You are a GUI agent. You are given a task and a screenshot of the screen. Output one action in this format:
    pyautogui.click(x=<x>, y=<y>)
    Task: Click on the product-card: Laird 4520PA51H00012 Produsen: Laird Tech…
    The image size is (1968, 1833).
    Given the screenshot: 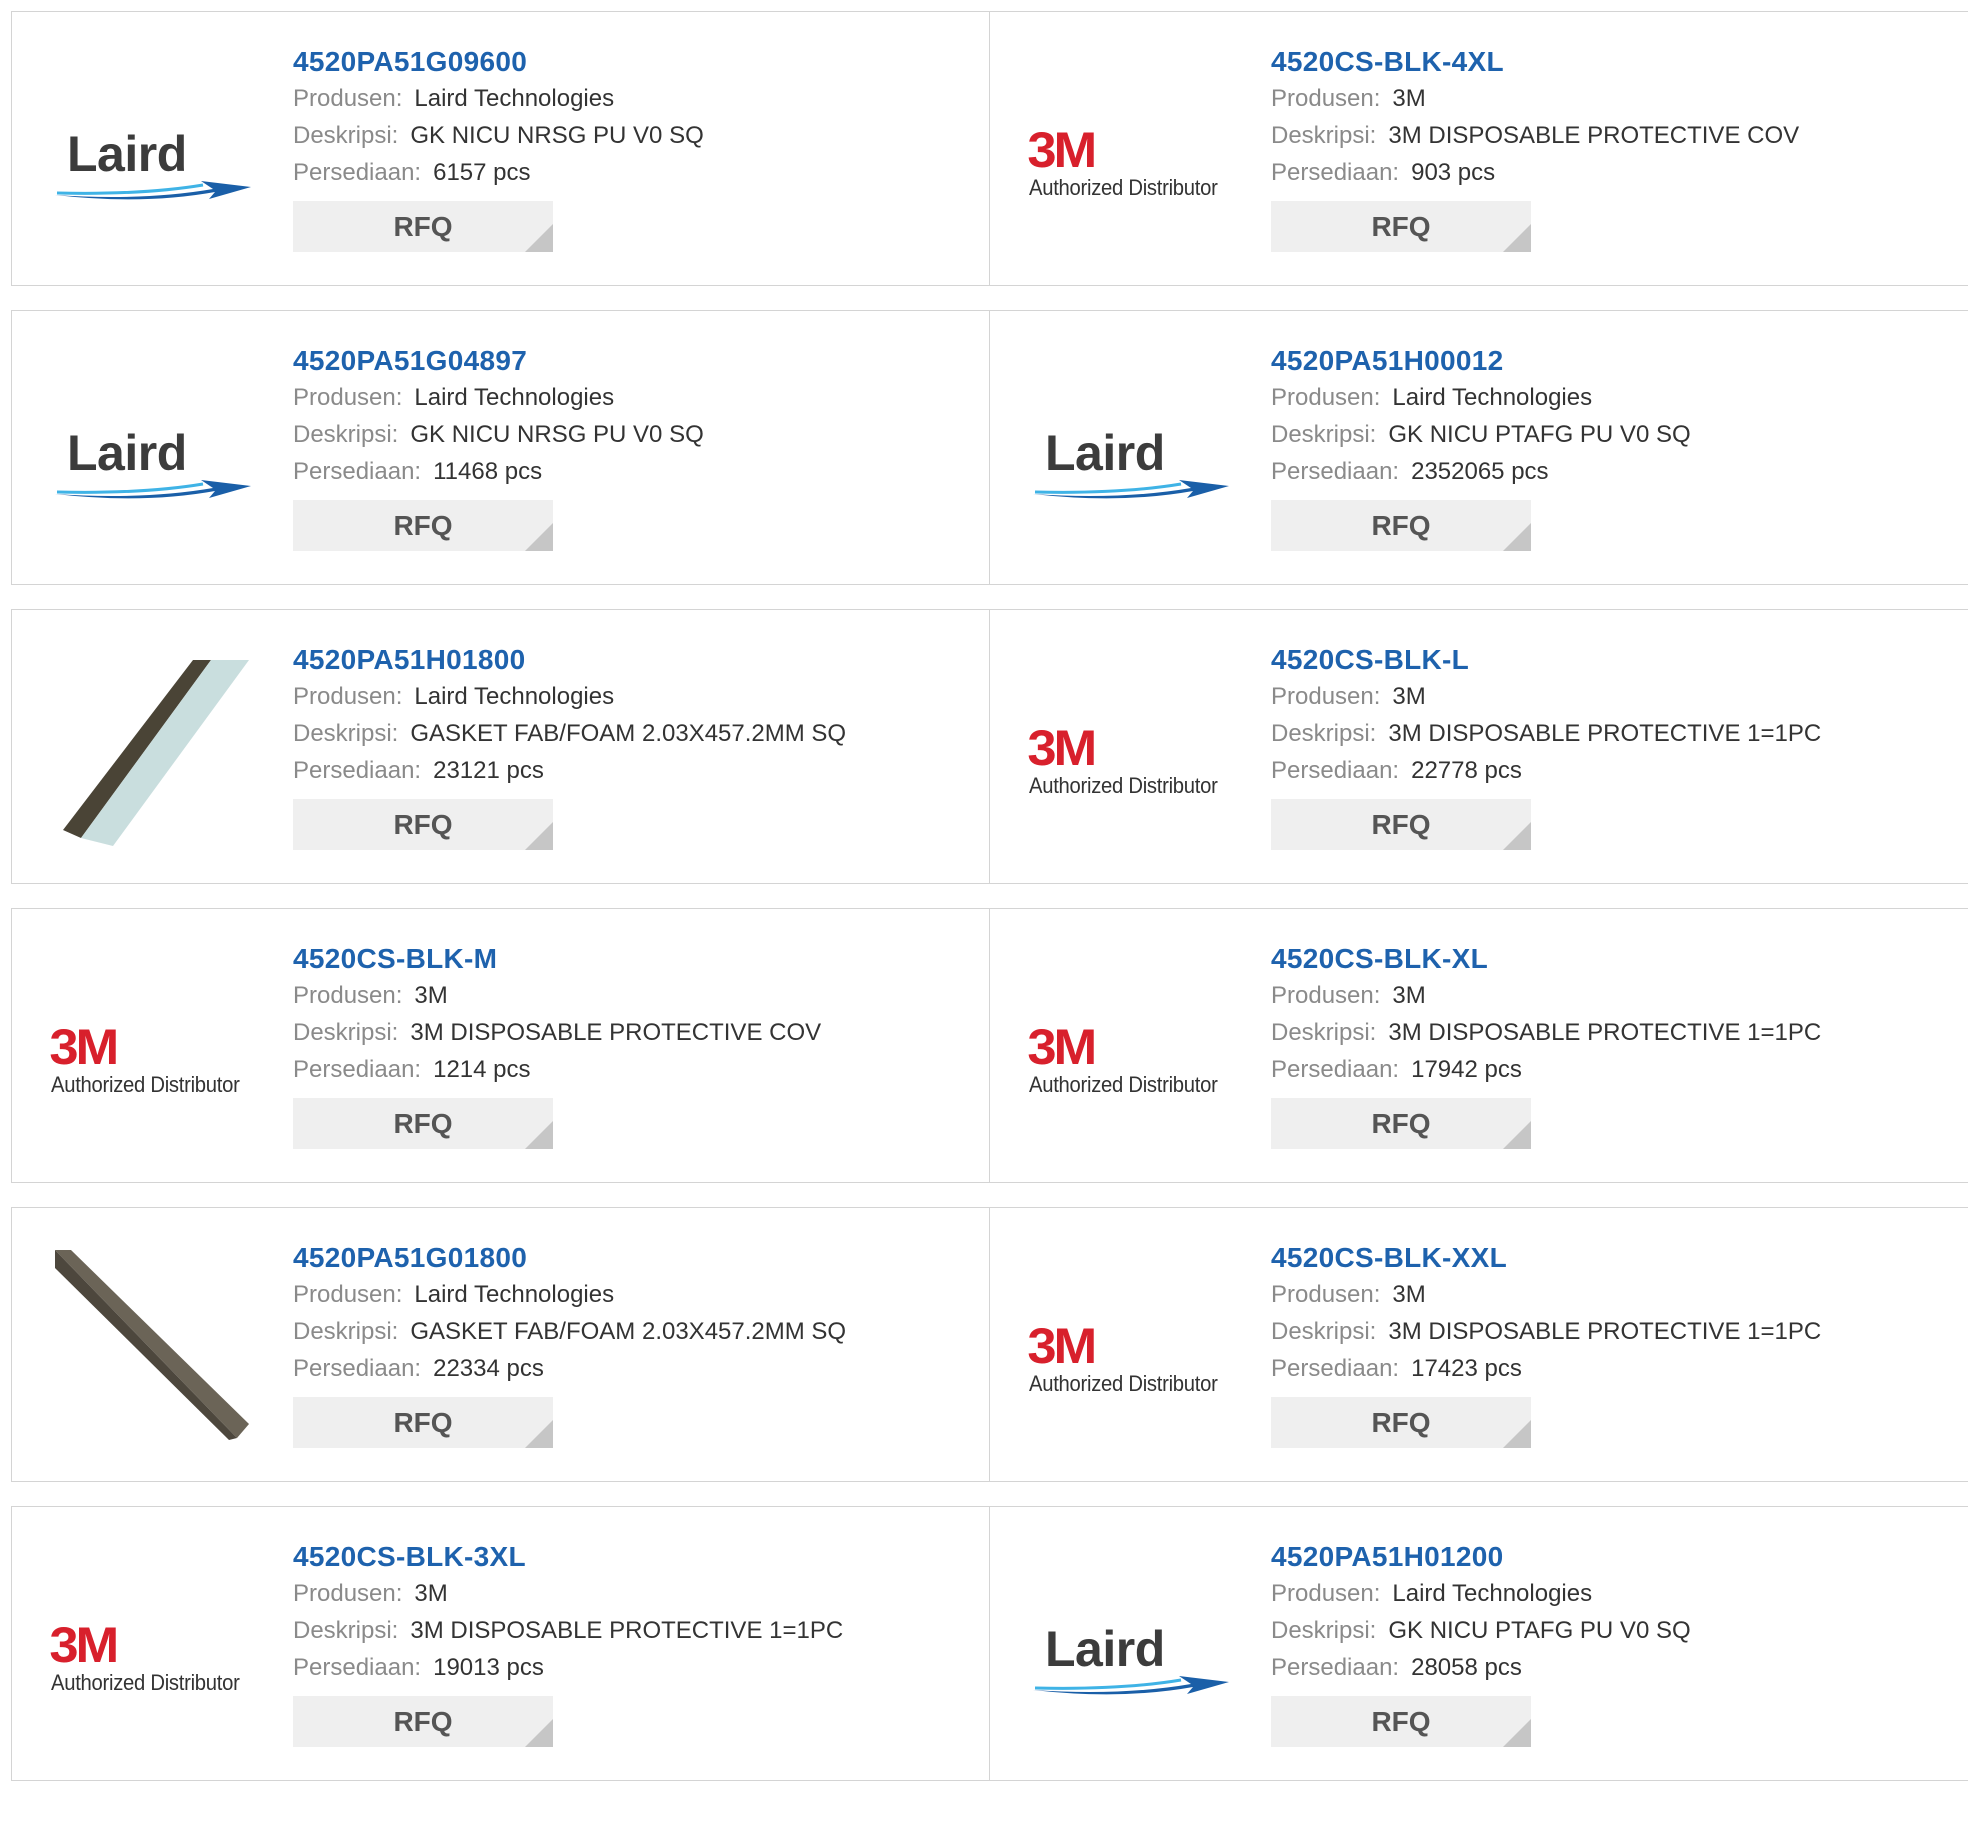 What is the action you would take?
    pyautogui.click(x=1478, y=447)
    